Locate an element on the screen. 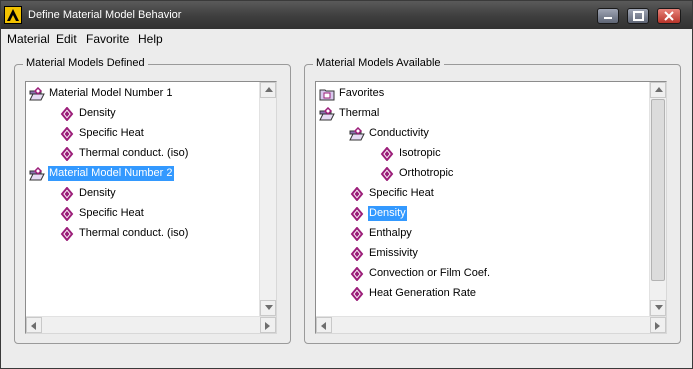 The height and width of the screenshot is (369, 693). window-title: Define Material Model Behavior is located at coordinates (105, 15).